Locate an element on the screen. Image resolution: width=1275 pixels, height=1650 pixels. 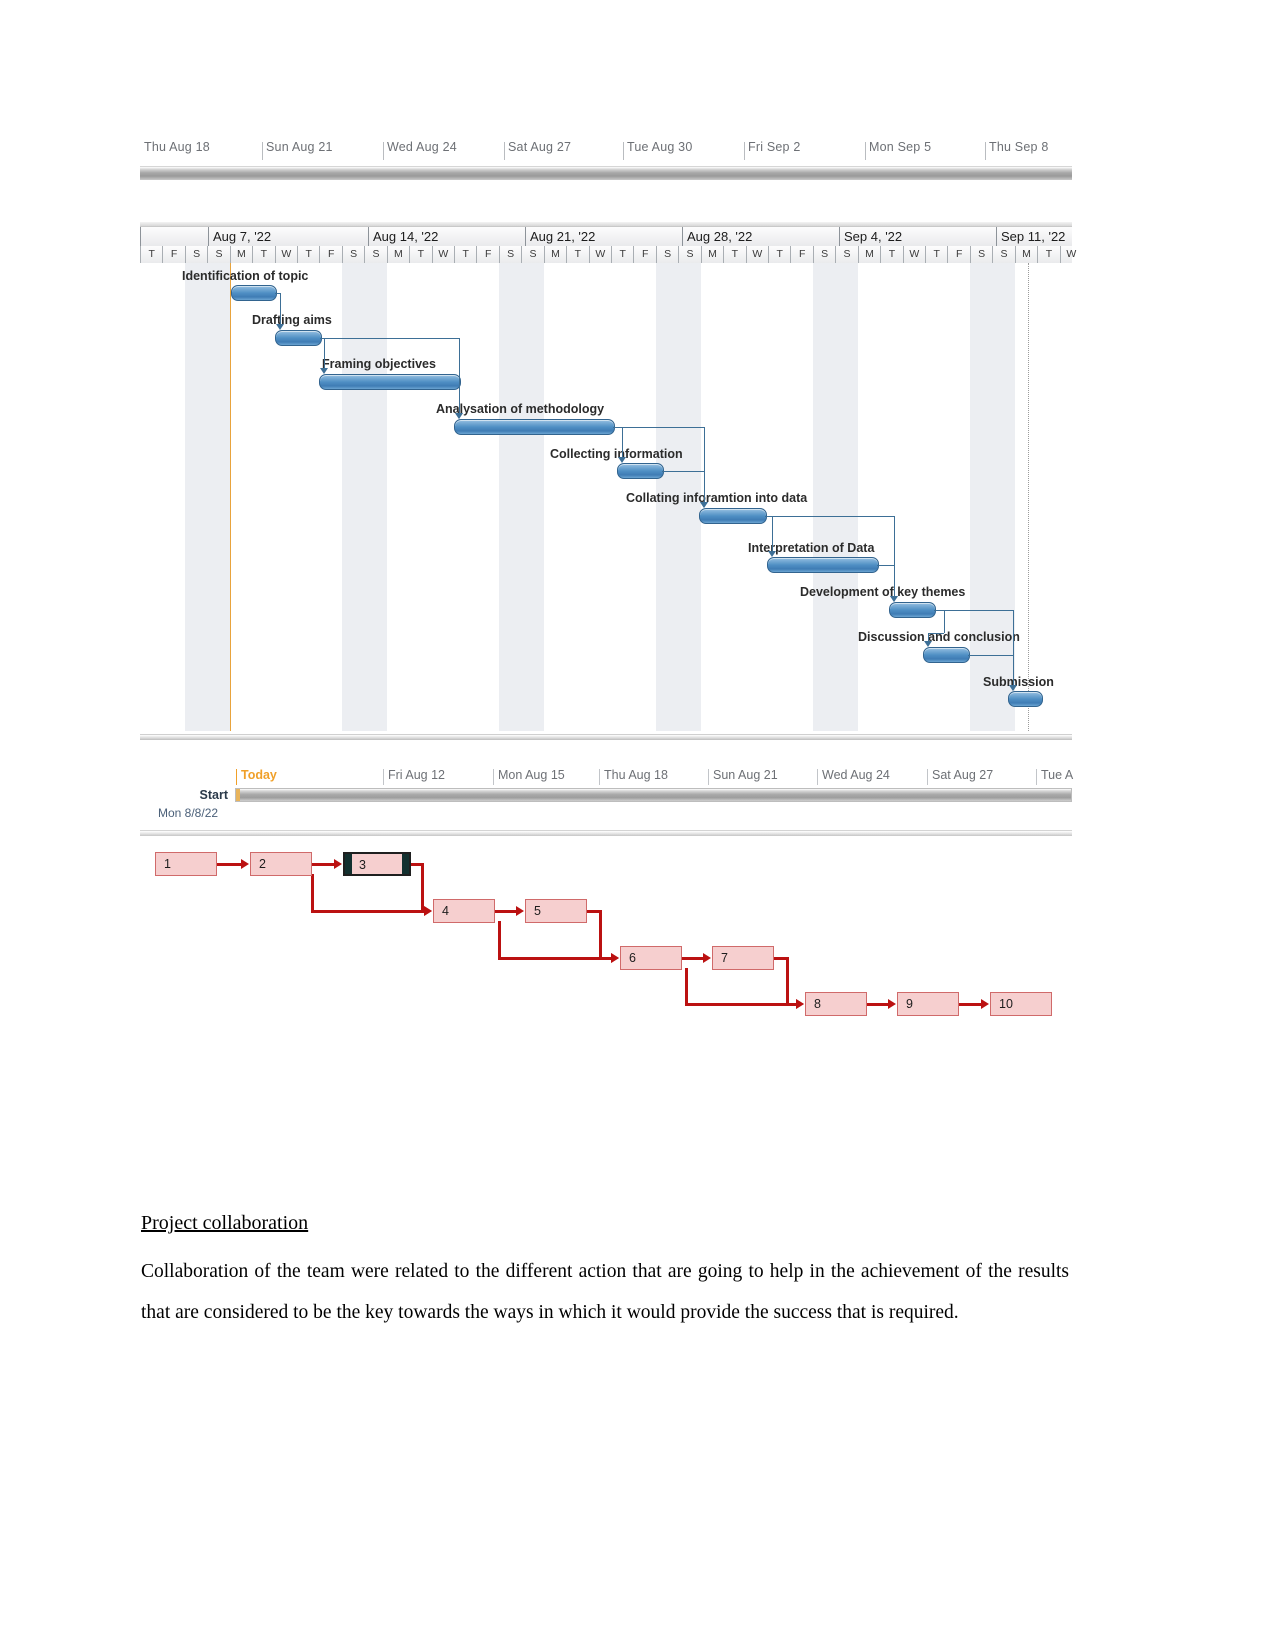
network-node: 6 is located at coordinates (651, 958).